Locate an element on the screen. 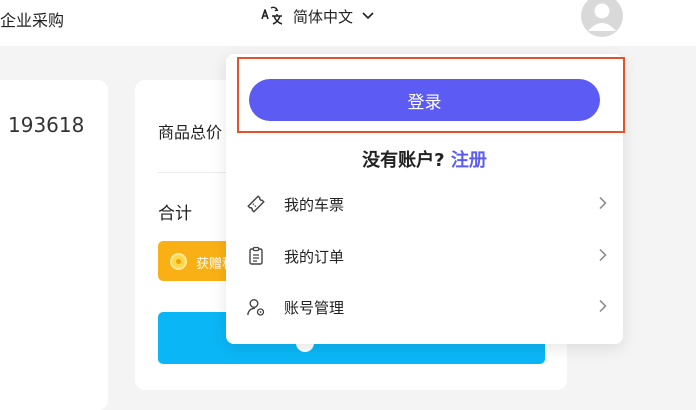 Image resolution: width=696 pixels, height=410 pixels. sum-label: 合计 is located at coordinates (175, 214).